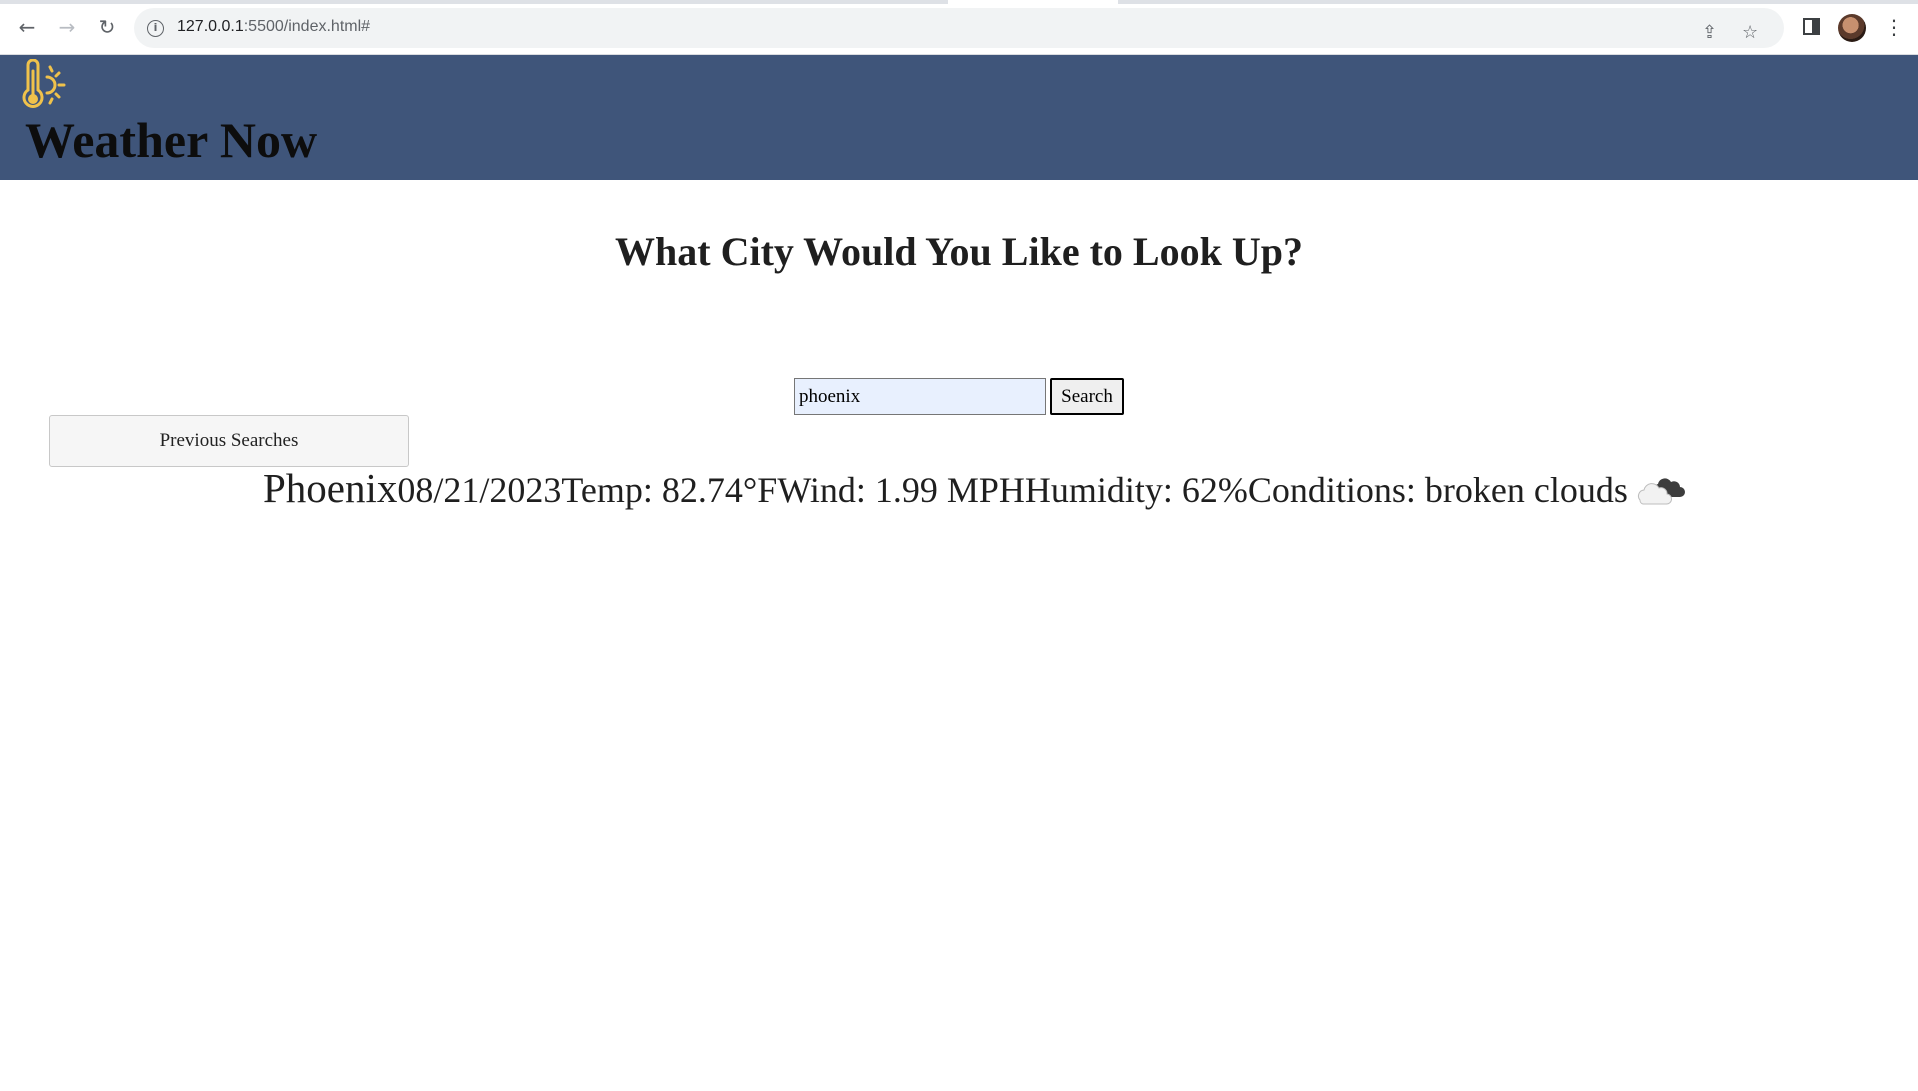  I want to click on site-info-icon: i, so click(155, 28).